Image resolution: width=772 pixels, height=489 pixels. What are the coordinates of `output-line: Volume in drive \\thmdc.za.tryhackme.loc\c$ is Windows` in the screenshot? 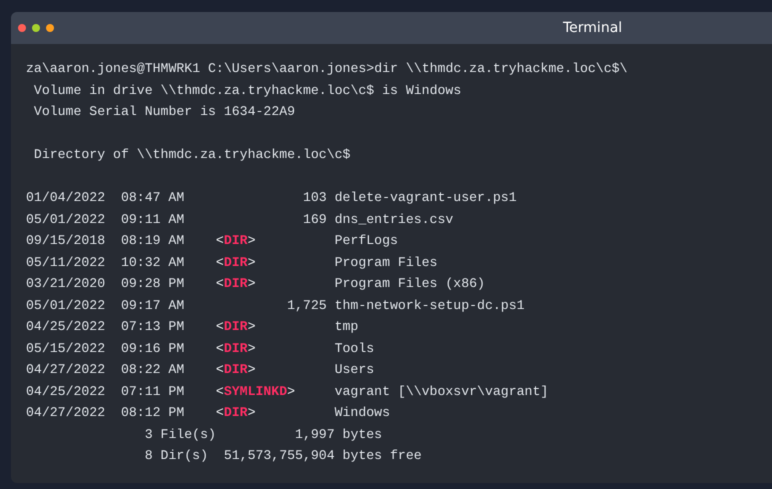 It's located at (247, 91).